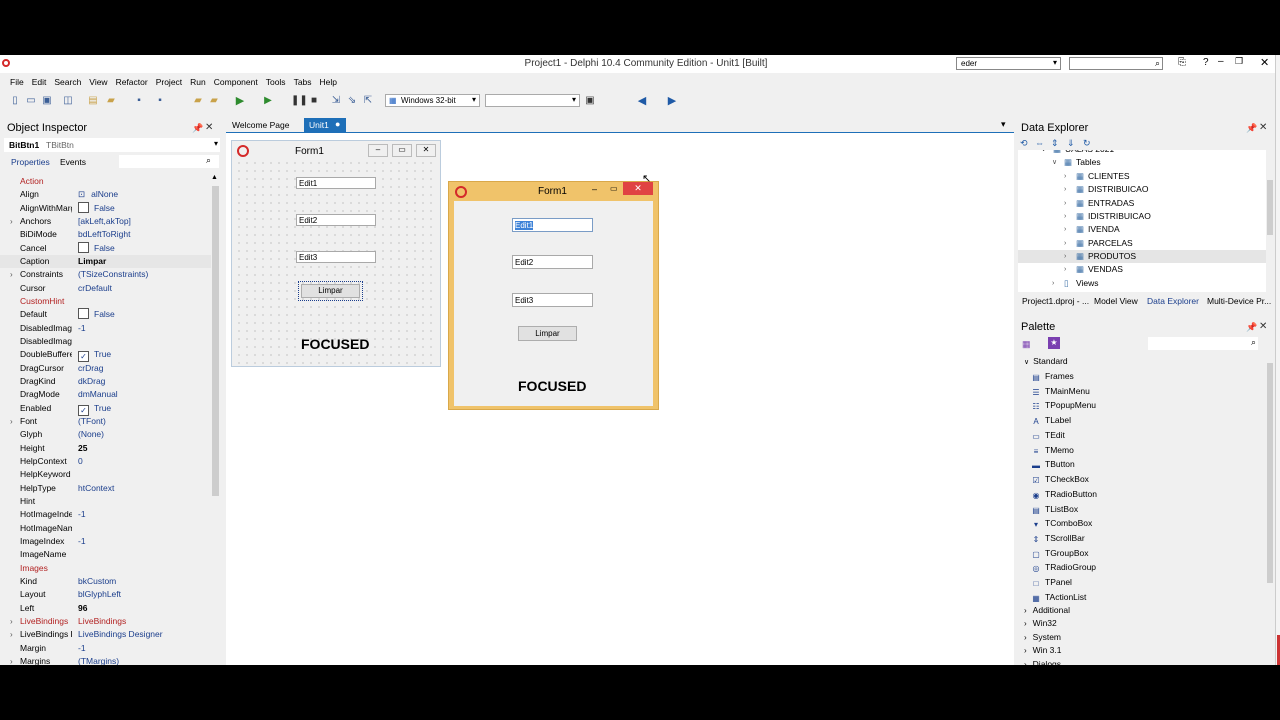  What do you see at coordinates (336, 101) in the screenshot?
I see `step-over-icon: ⇲` at bounding box center [336, 101].